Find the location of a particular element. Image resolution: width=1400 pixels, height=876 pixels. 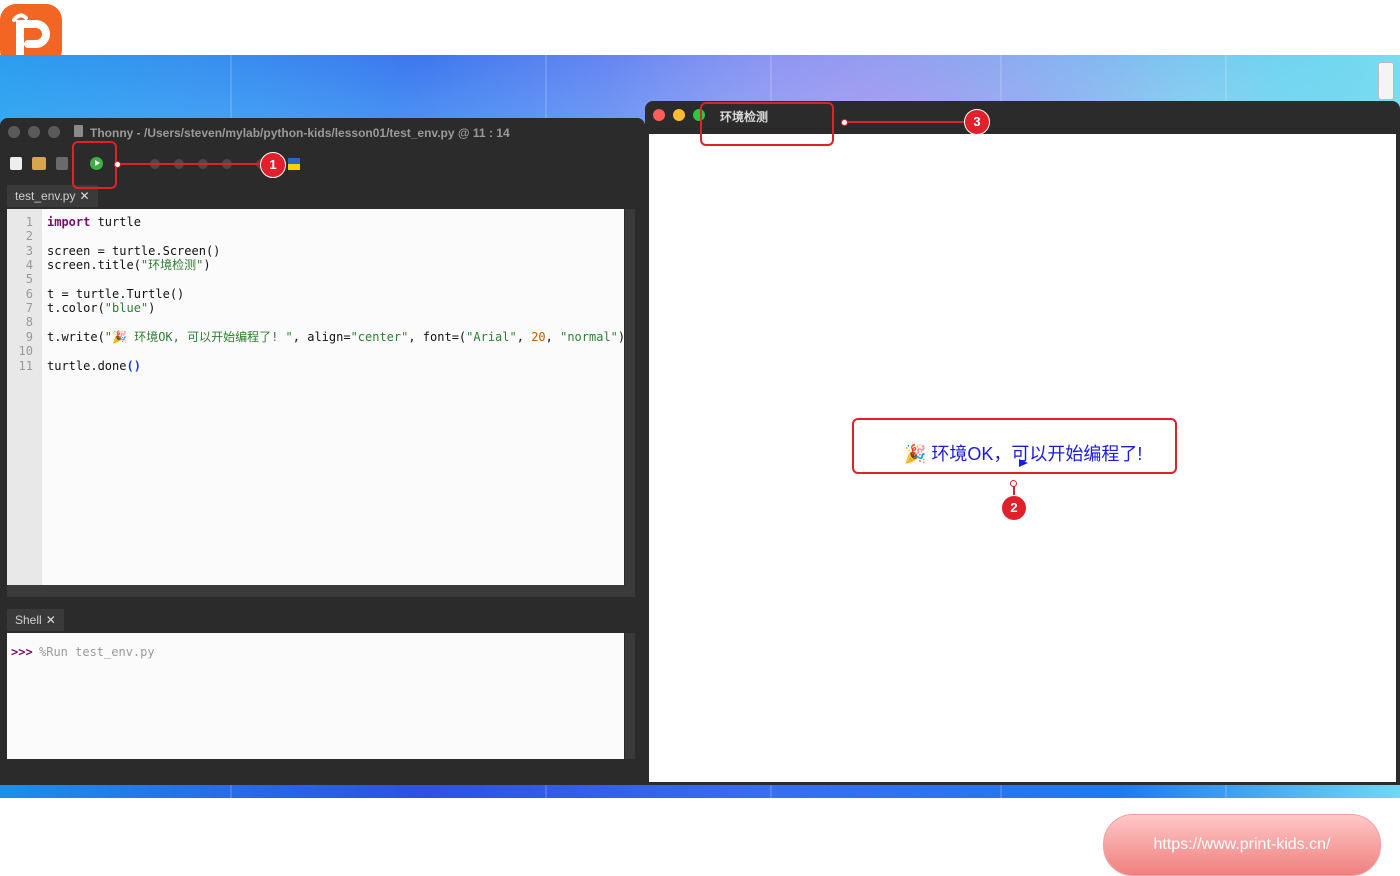

line-number: 10 is located at coordinates (25, 351).